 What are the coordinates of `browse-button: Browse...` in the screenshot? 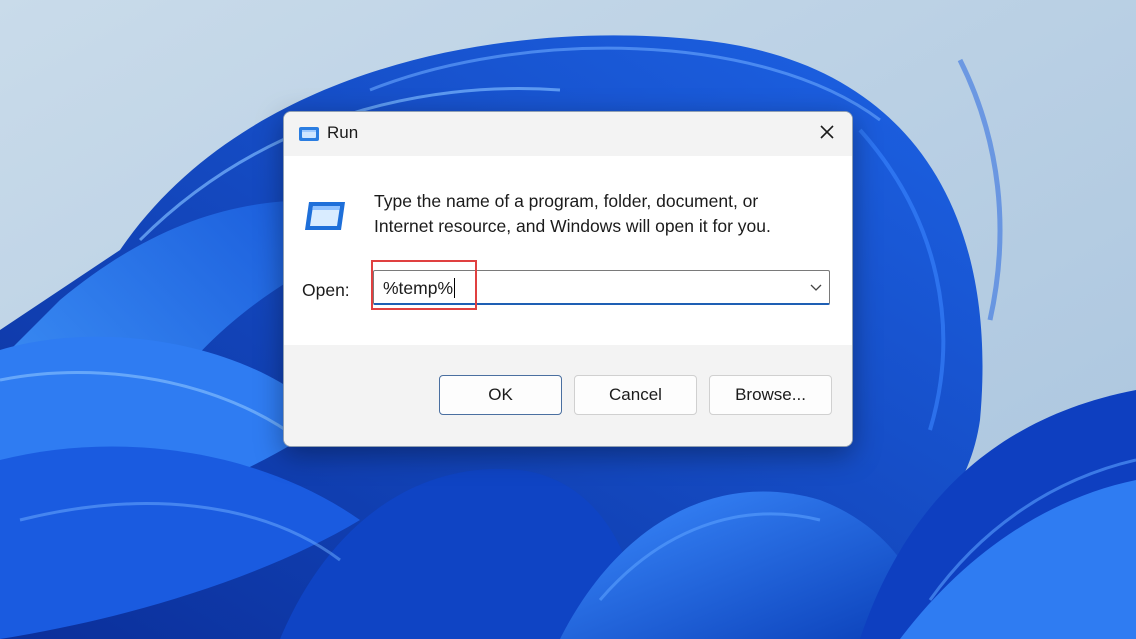 It's located at (770, 395).